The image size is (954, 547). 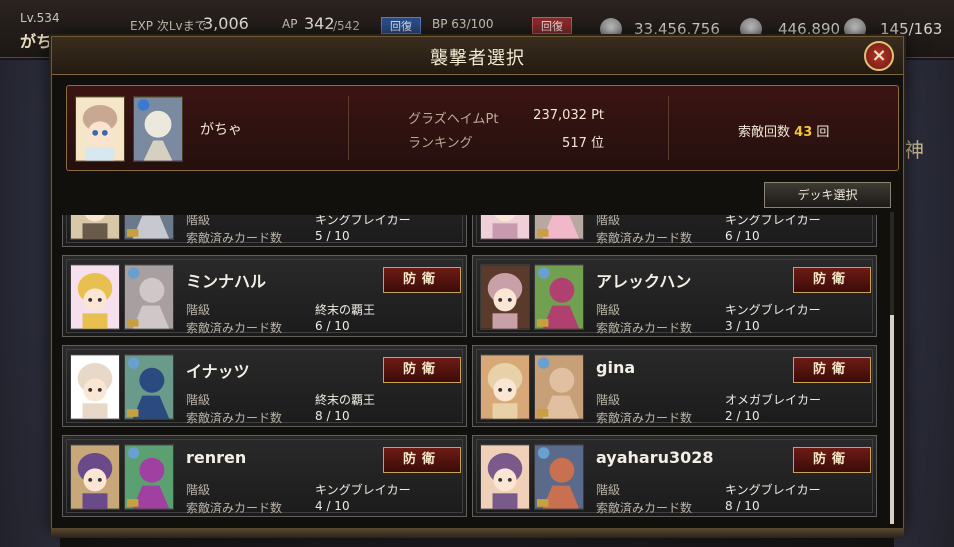 I want to click on player-name-hud: がち, so click(x=36, y=41).